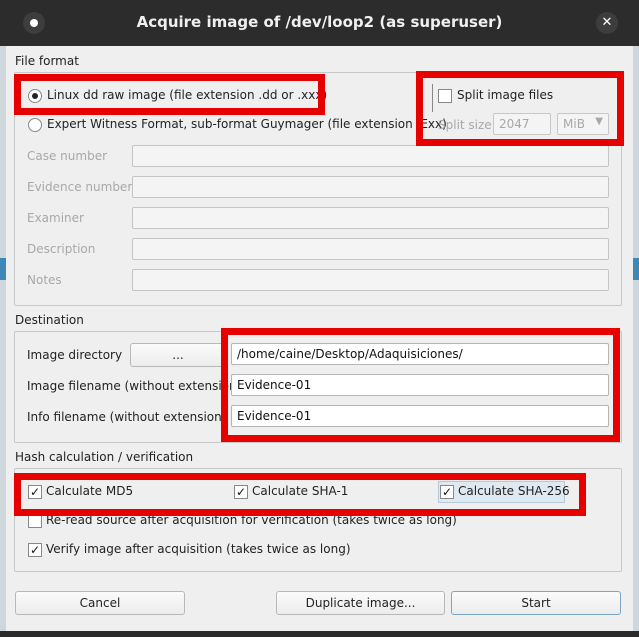 Image resolution: width=639 pixels, height=637 pixels. What do you see at coordinates (80, 187) in the screenshot?
I see `evidence-number-label: Evidence number` at bounding box center [80, 187].